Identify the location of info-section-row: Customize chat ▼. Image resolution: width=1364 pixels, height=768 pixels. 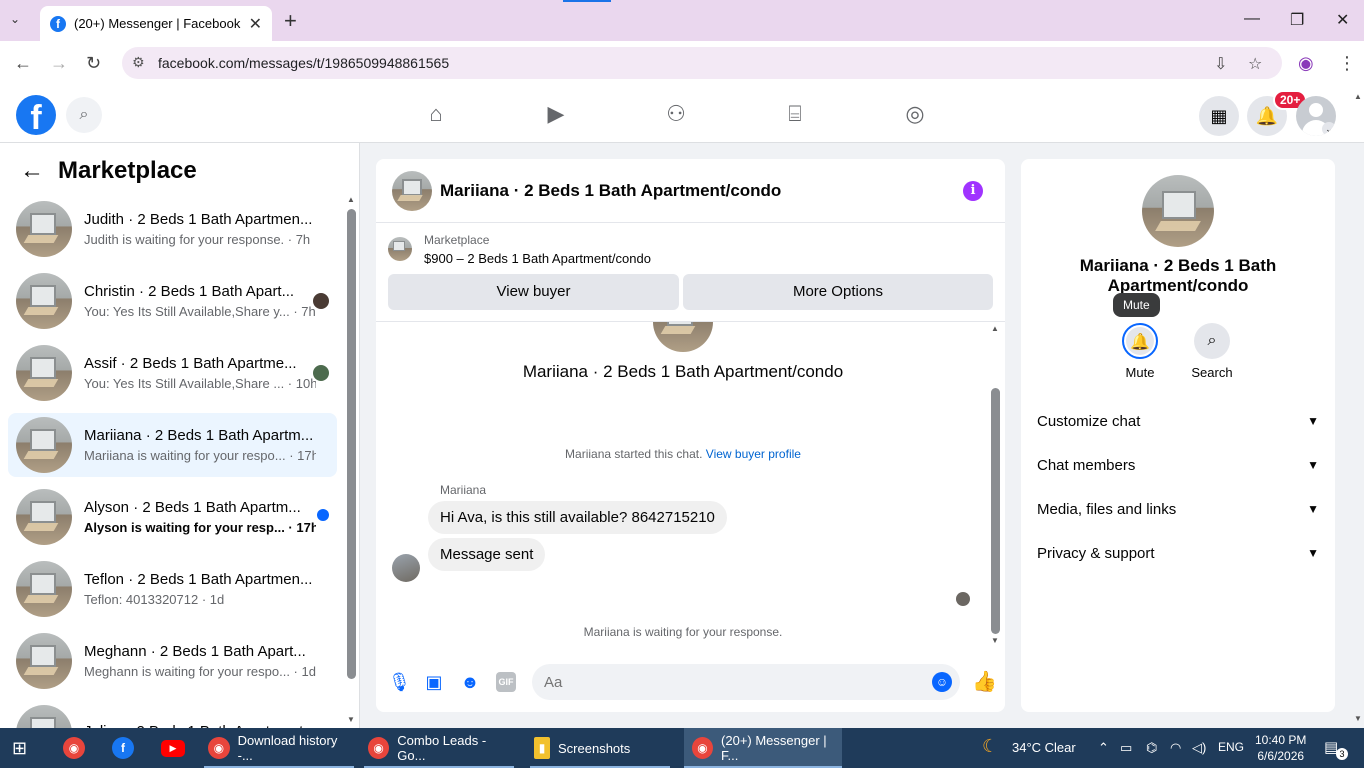
(1178, 421).